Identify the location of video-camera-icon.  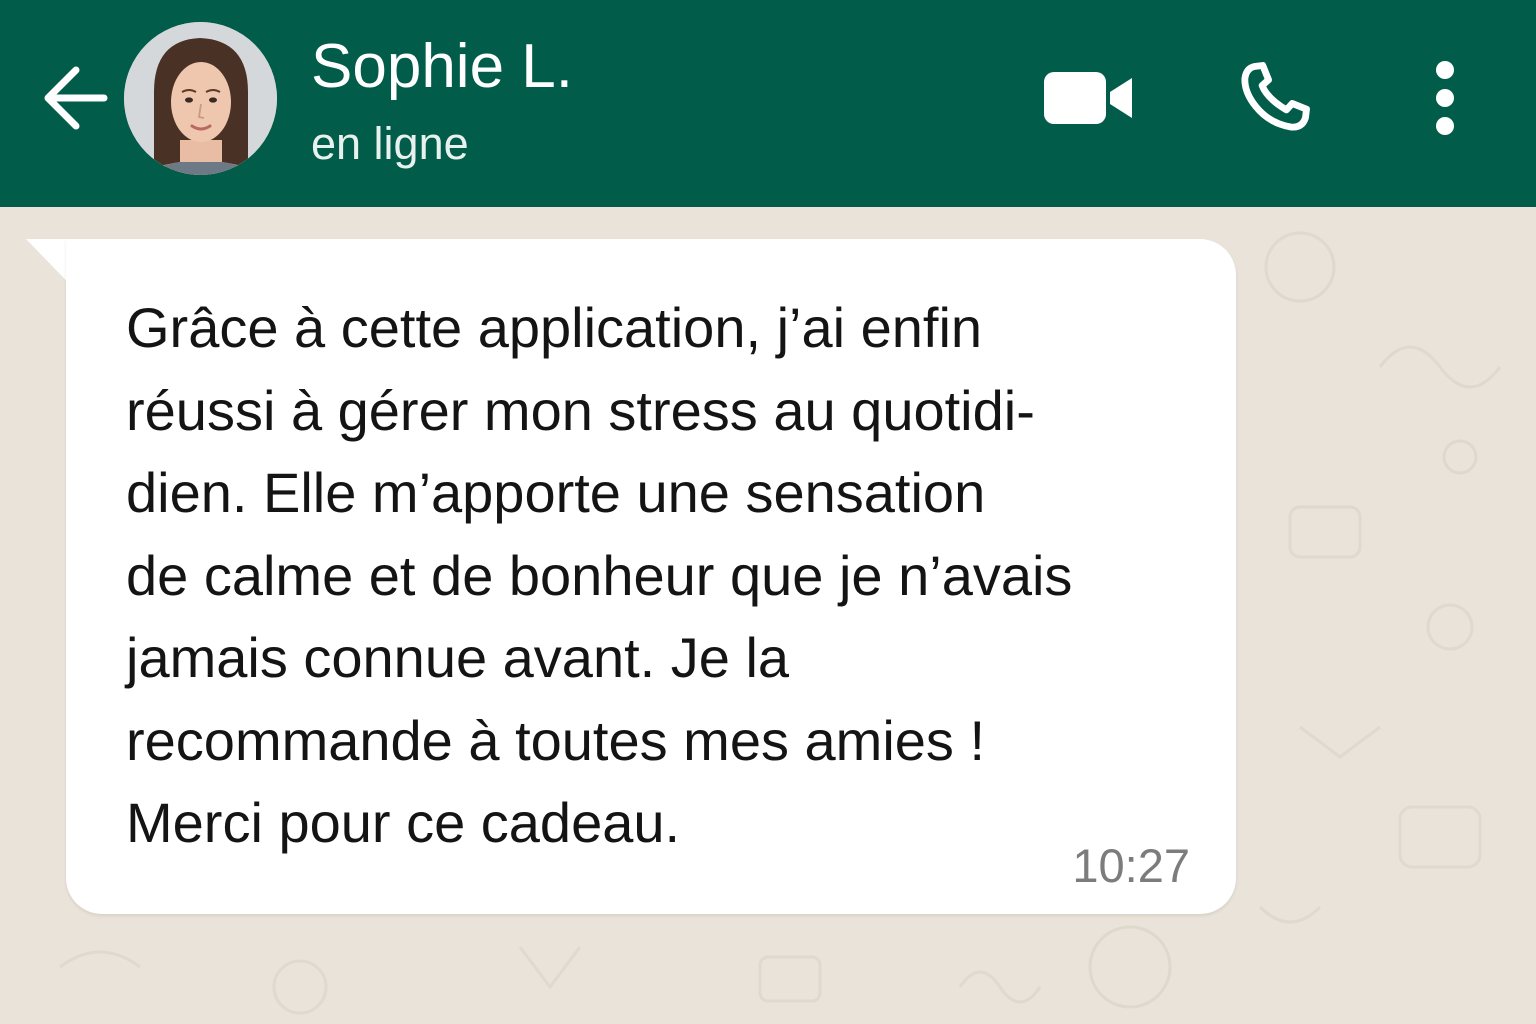
(1088, 98).